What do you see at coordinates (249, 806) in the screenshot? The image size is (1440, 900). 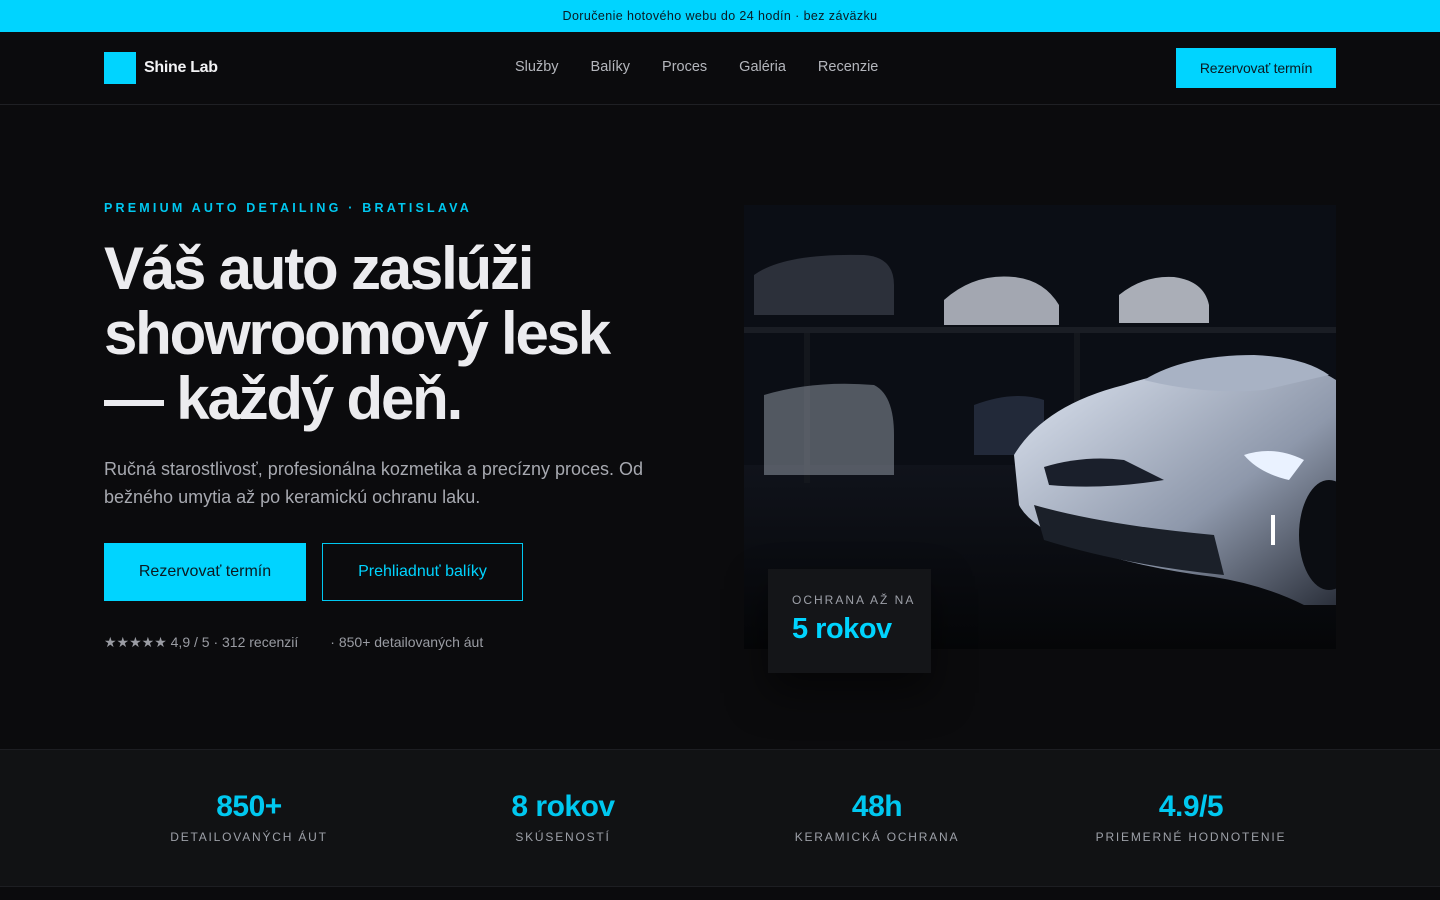 I see `stat-value: 850+` at bounding box center [249, 806].